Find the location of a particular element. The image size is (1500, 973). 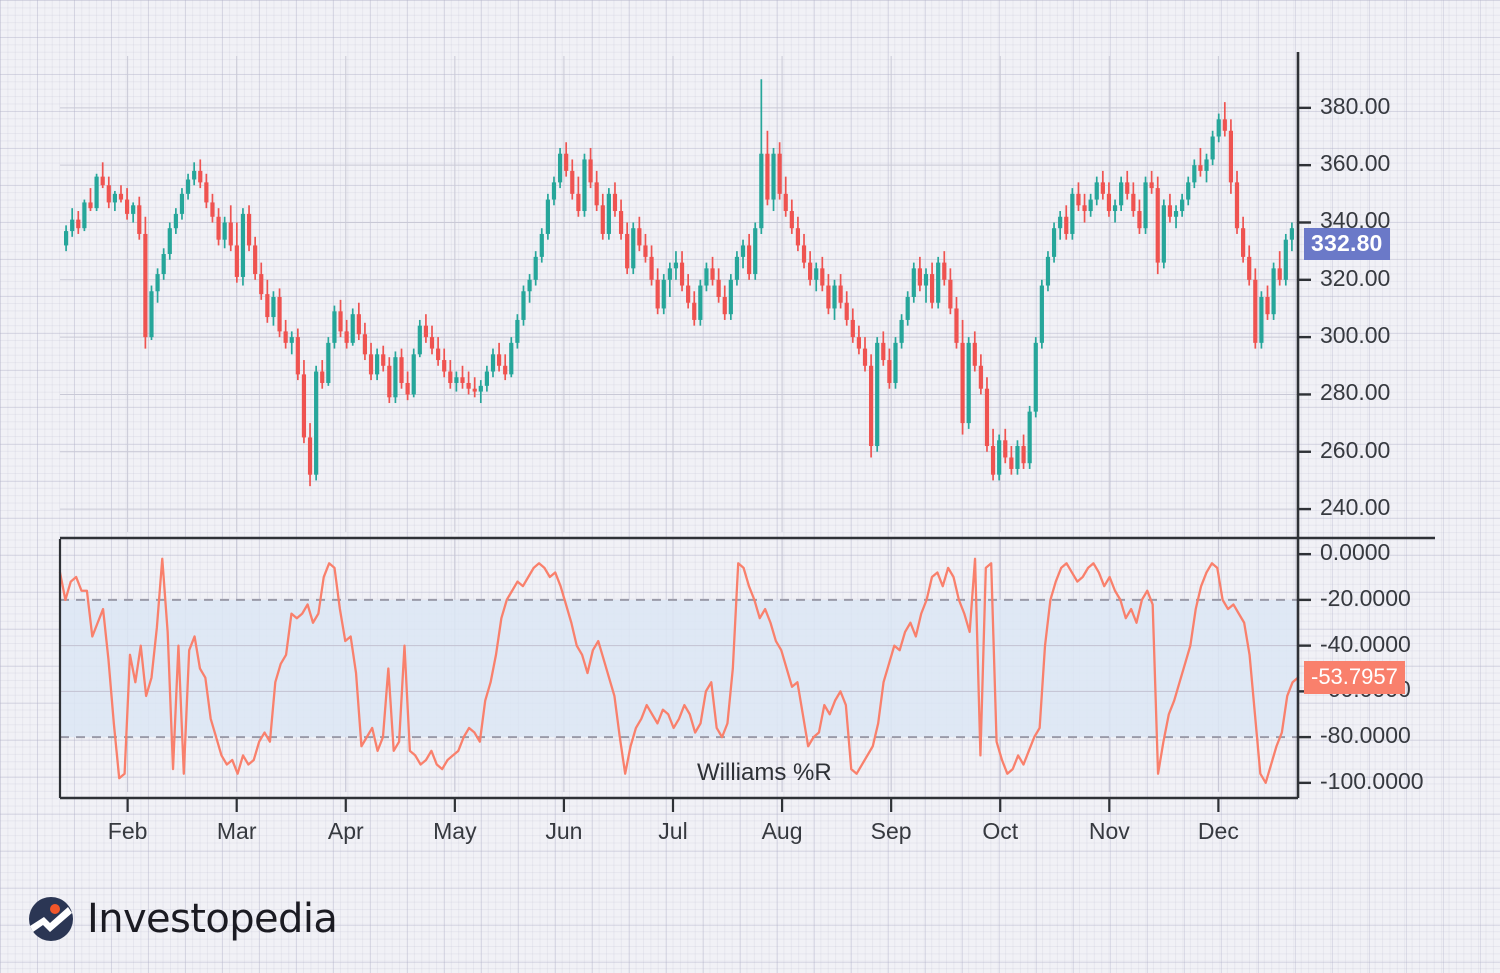

price-axis-tick-label: 320.00 is located at coordinates (1355, 277).